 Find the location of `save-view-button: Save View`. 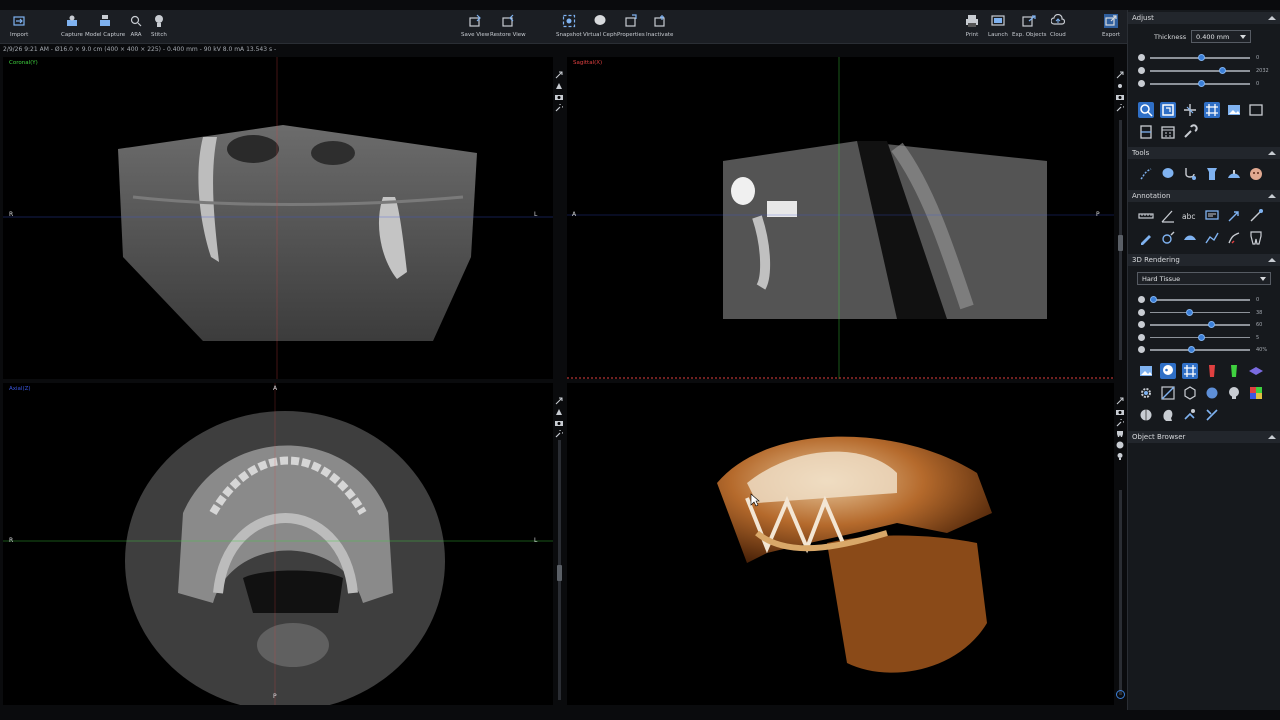

save-view-button: Save View is located at coordinates (475, 26).